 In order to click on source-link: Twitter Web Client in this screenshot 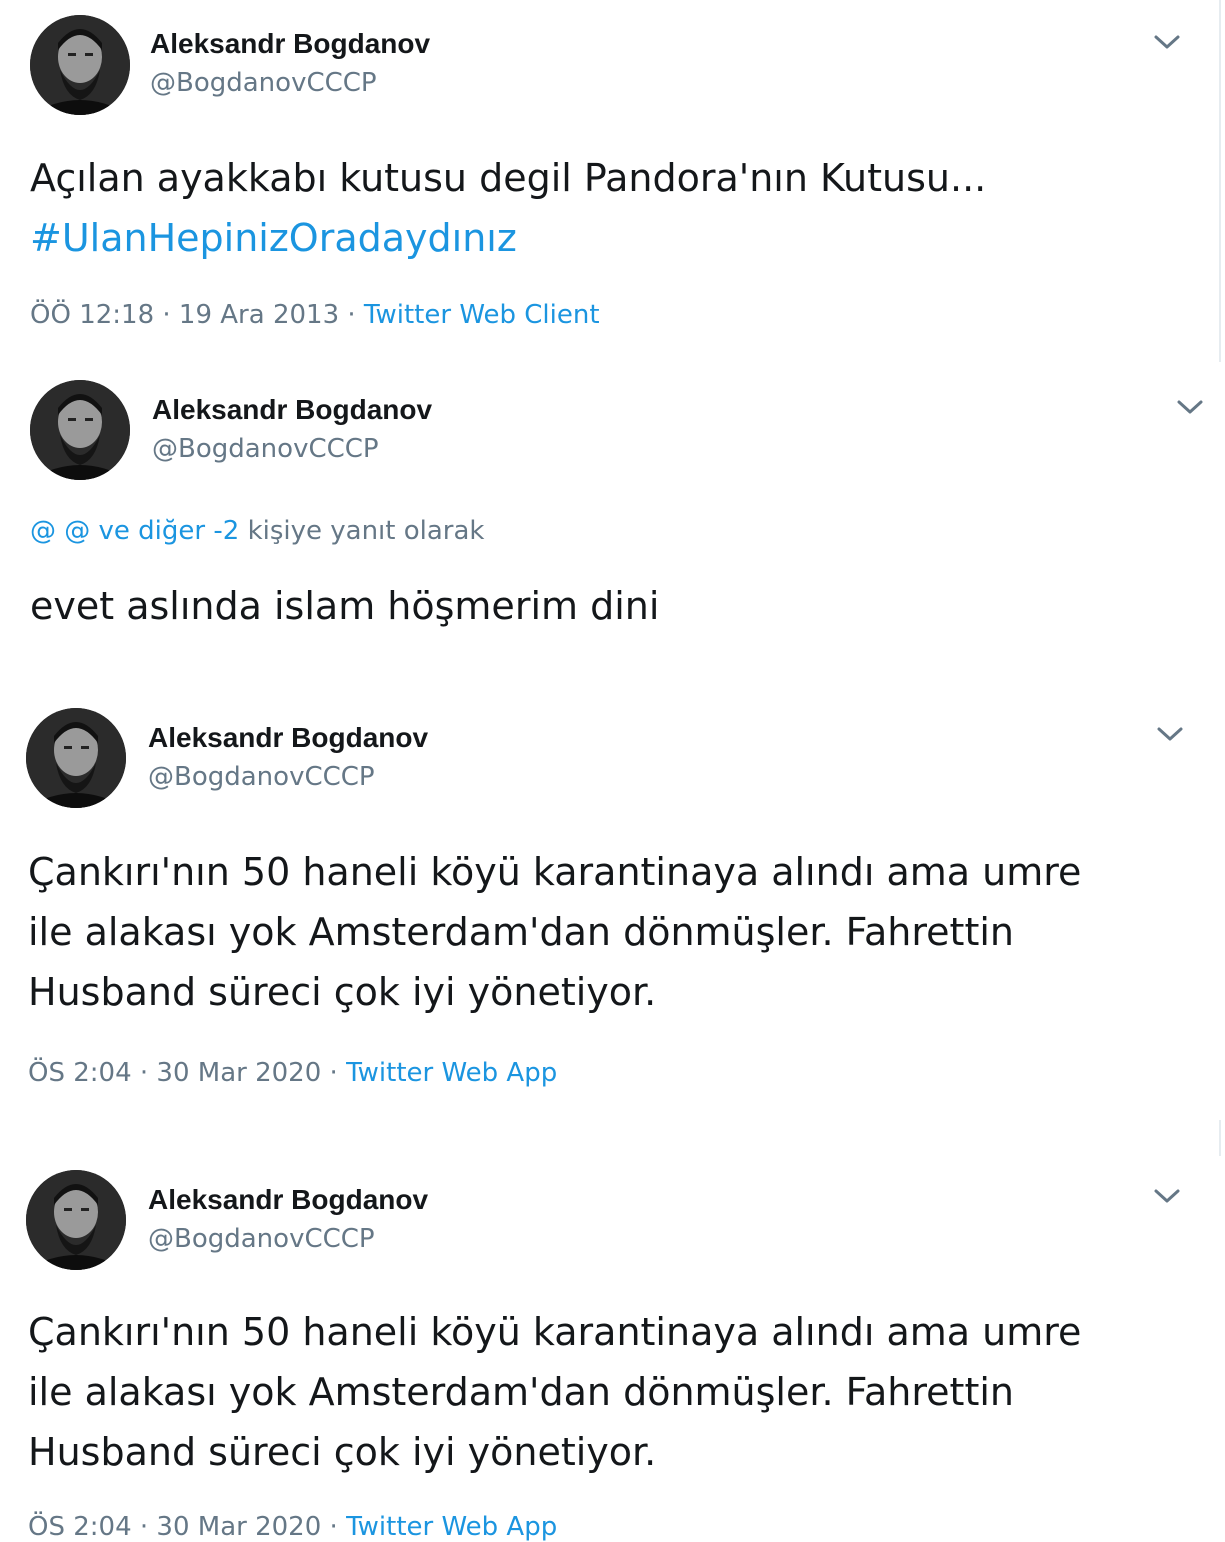, I will do `click(482, 315)`.